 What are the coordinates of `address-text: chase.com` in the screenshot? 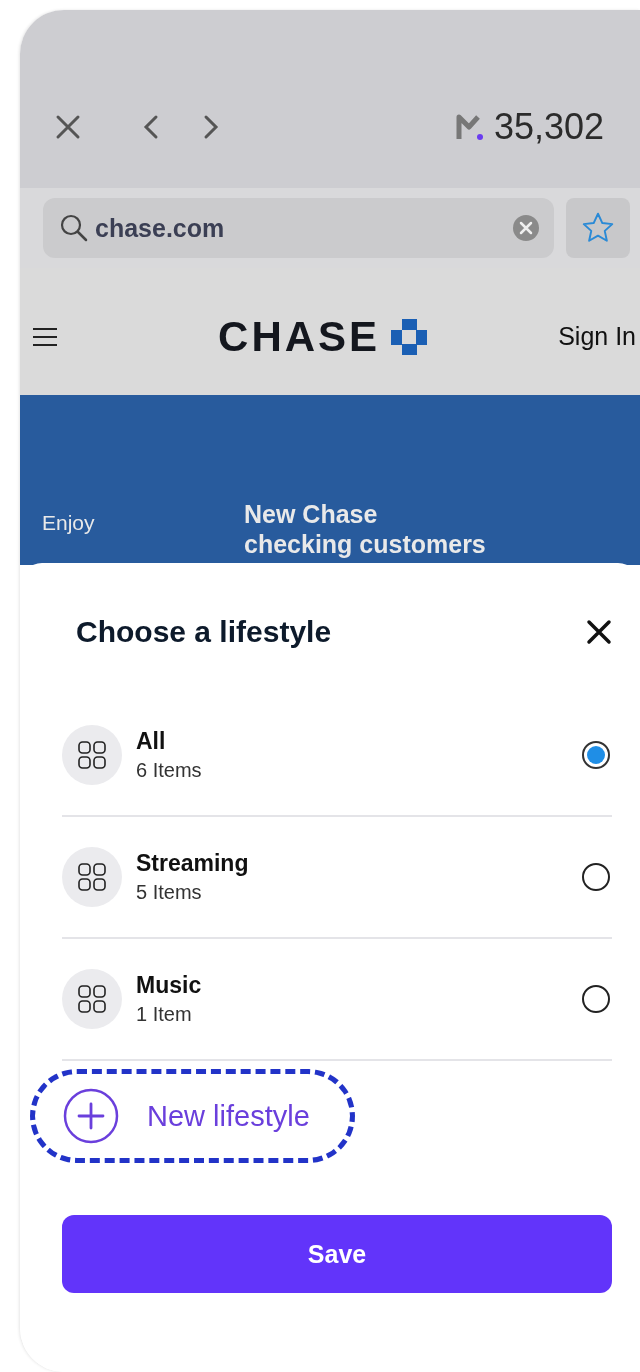 It's located at (160, 228).